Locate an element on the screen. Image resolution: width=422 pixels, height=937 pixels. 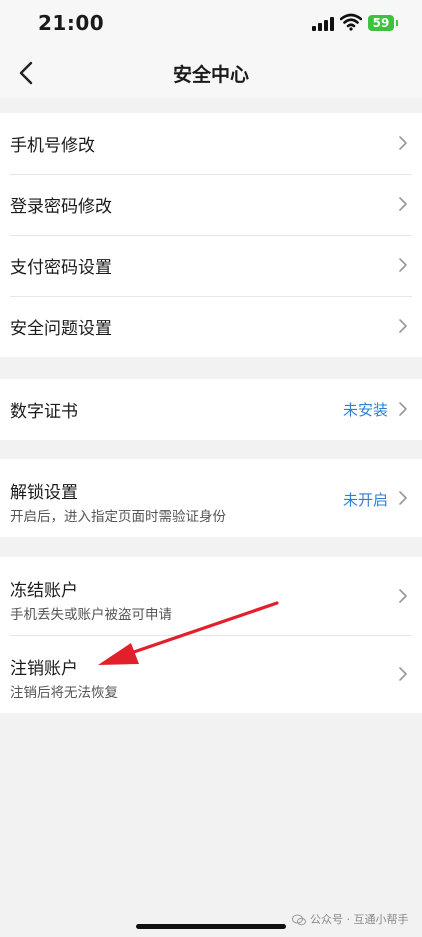
wifi-icon is located at coordinates (351, 22).